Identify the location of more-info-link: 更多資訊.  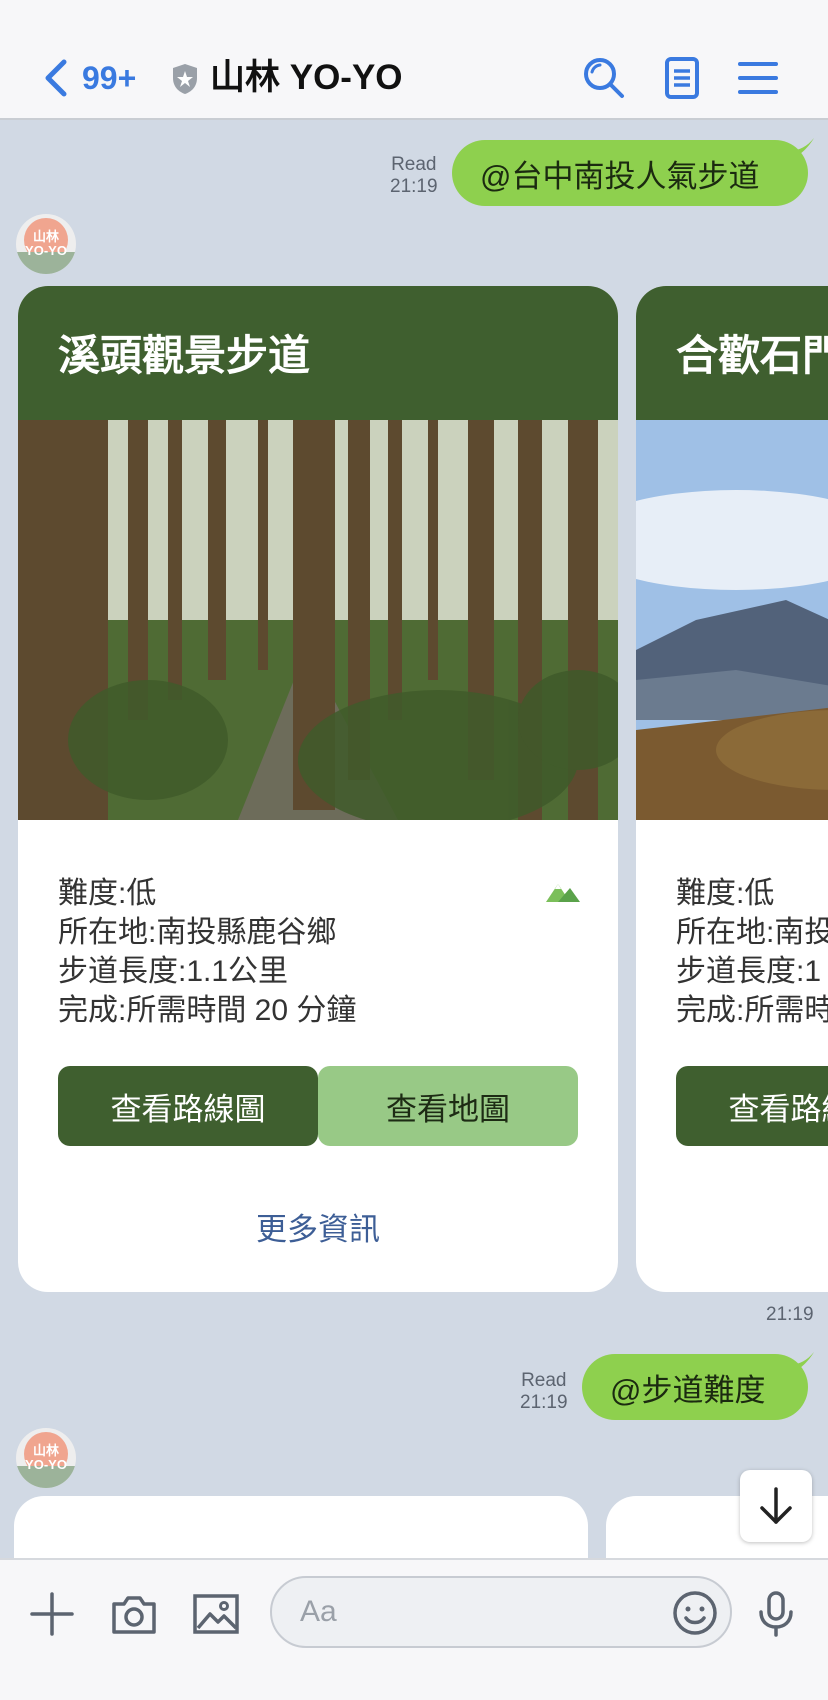
(318, 1226).